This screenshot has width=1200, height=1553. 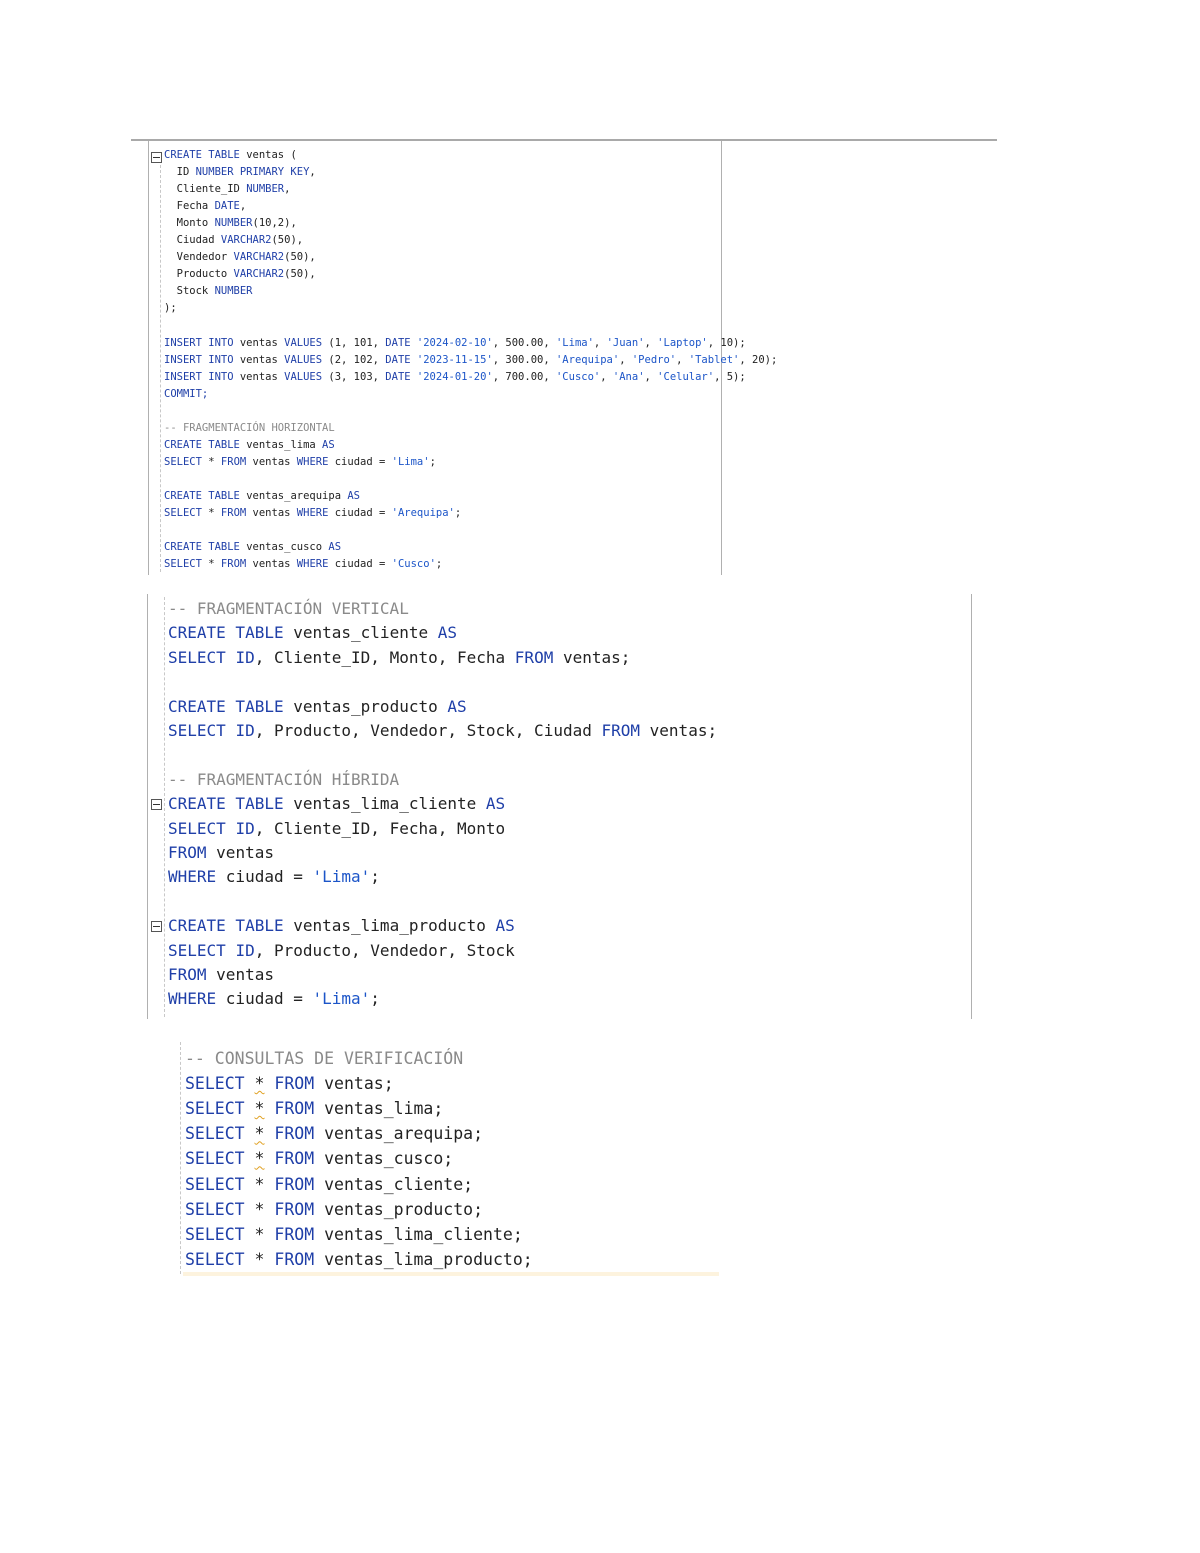 I want to click on code-line: COMMIT;, so click(x=186, y=394).